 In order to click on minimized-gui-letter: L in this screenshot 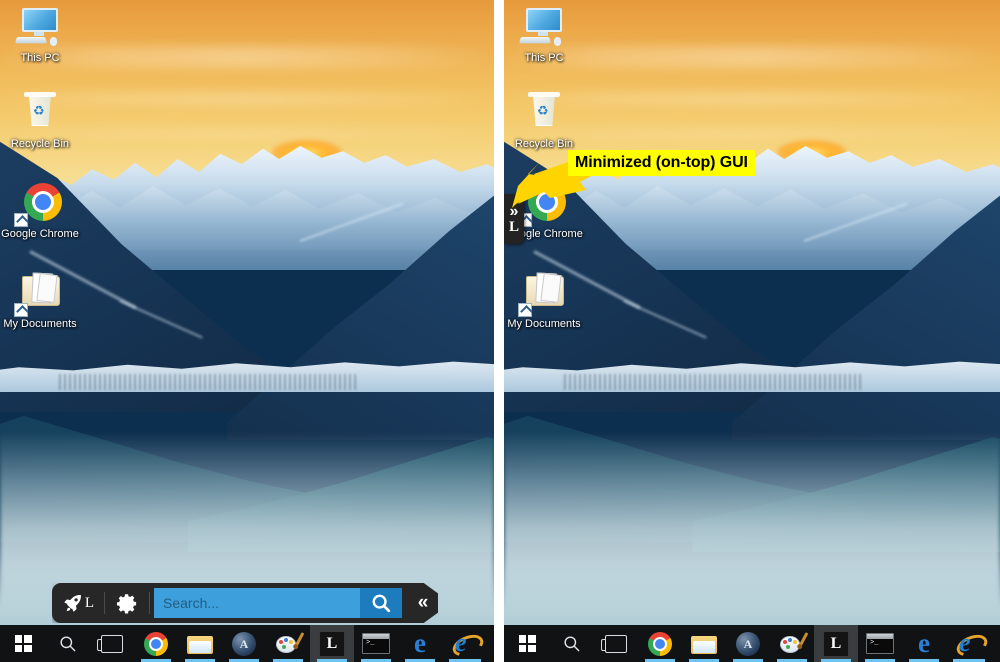, I will do `click(513, 226)`.